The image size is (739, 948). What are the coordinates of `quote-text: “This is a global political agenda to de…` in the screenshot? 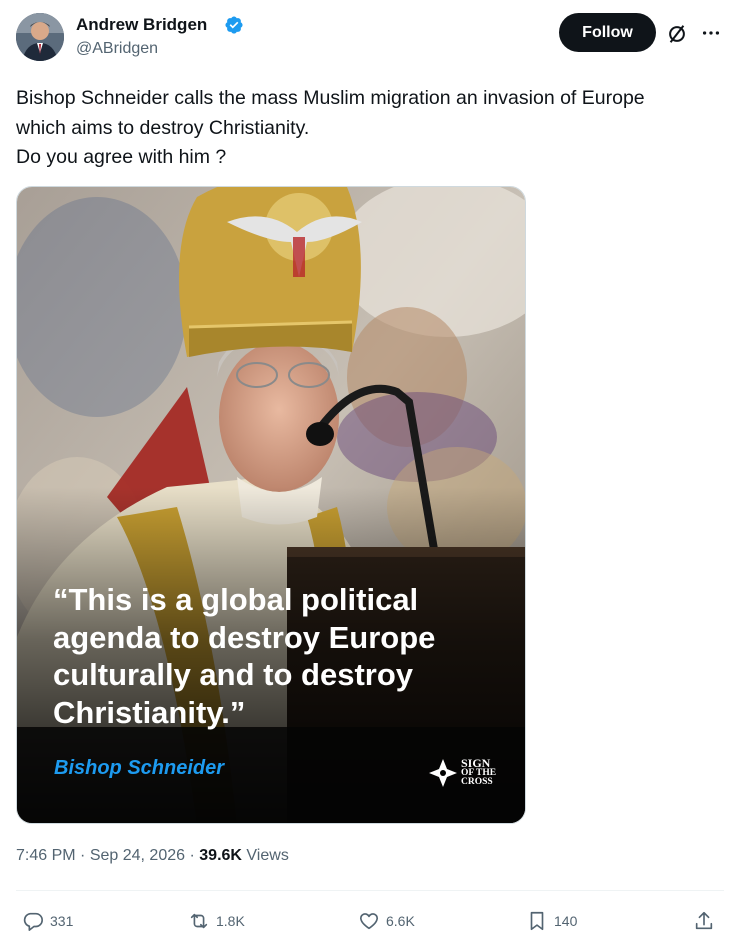 It's located at (283, 656).